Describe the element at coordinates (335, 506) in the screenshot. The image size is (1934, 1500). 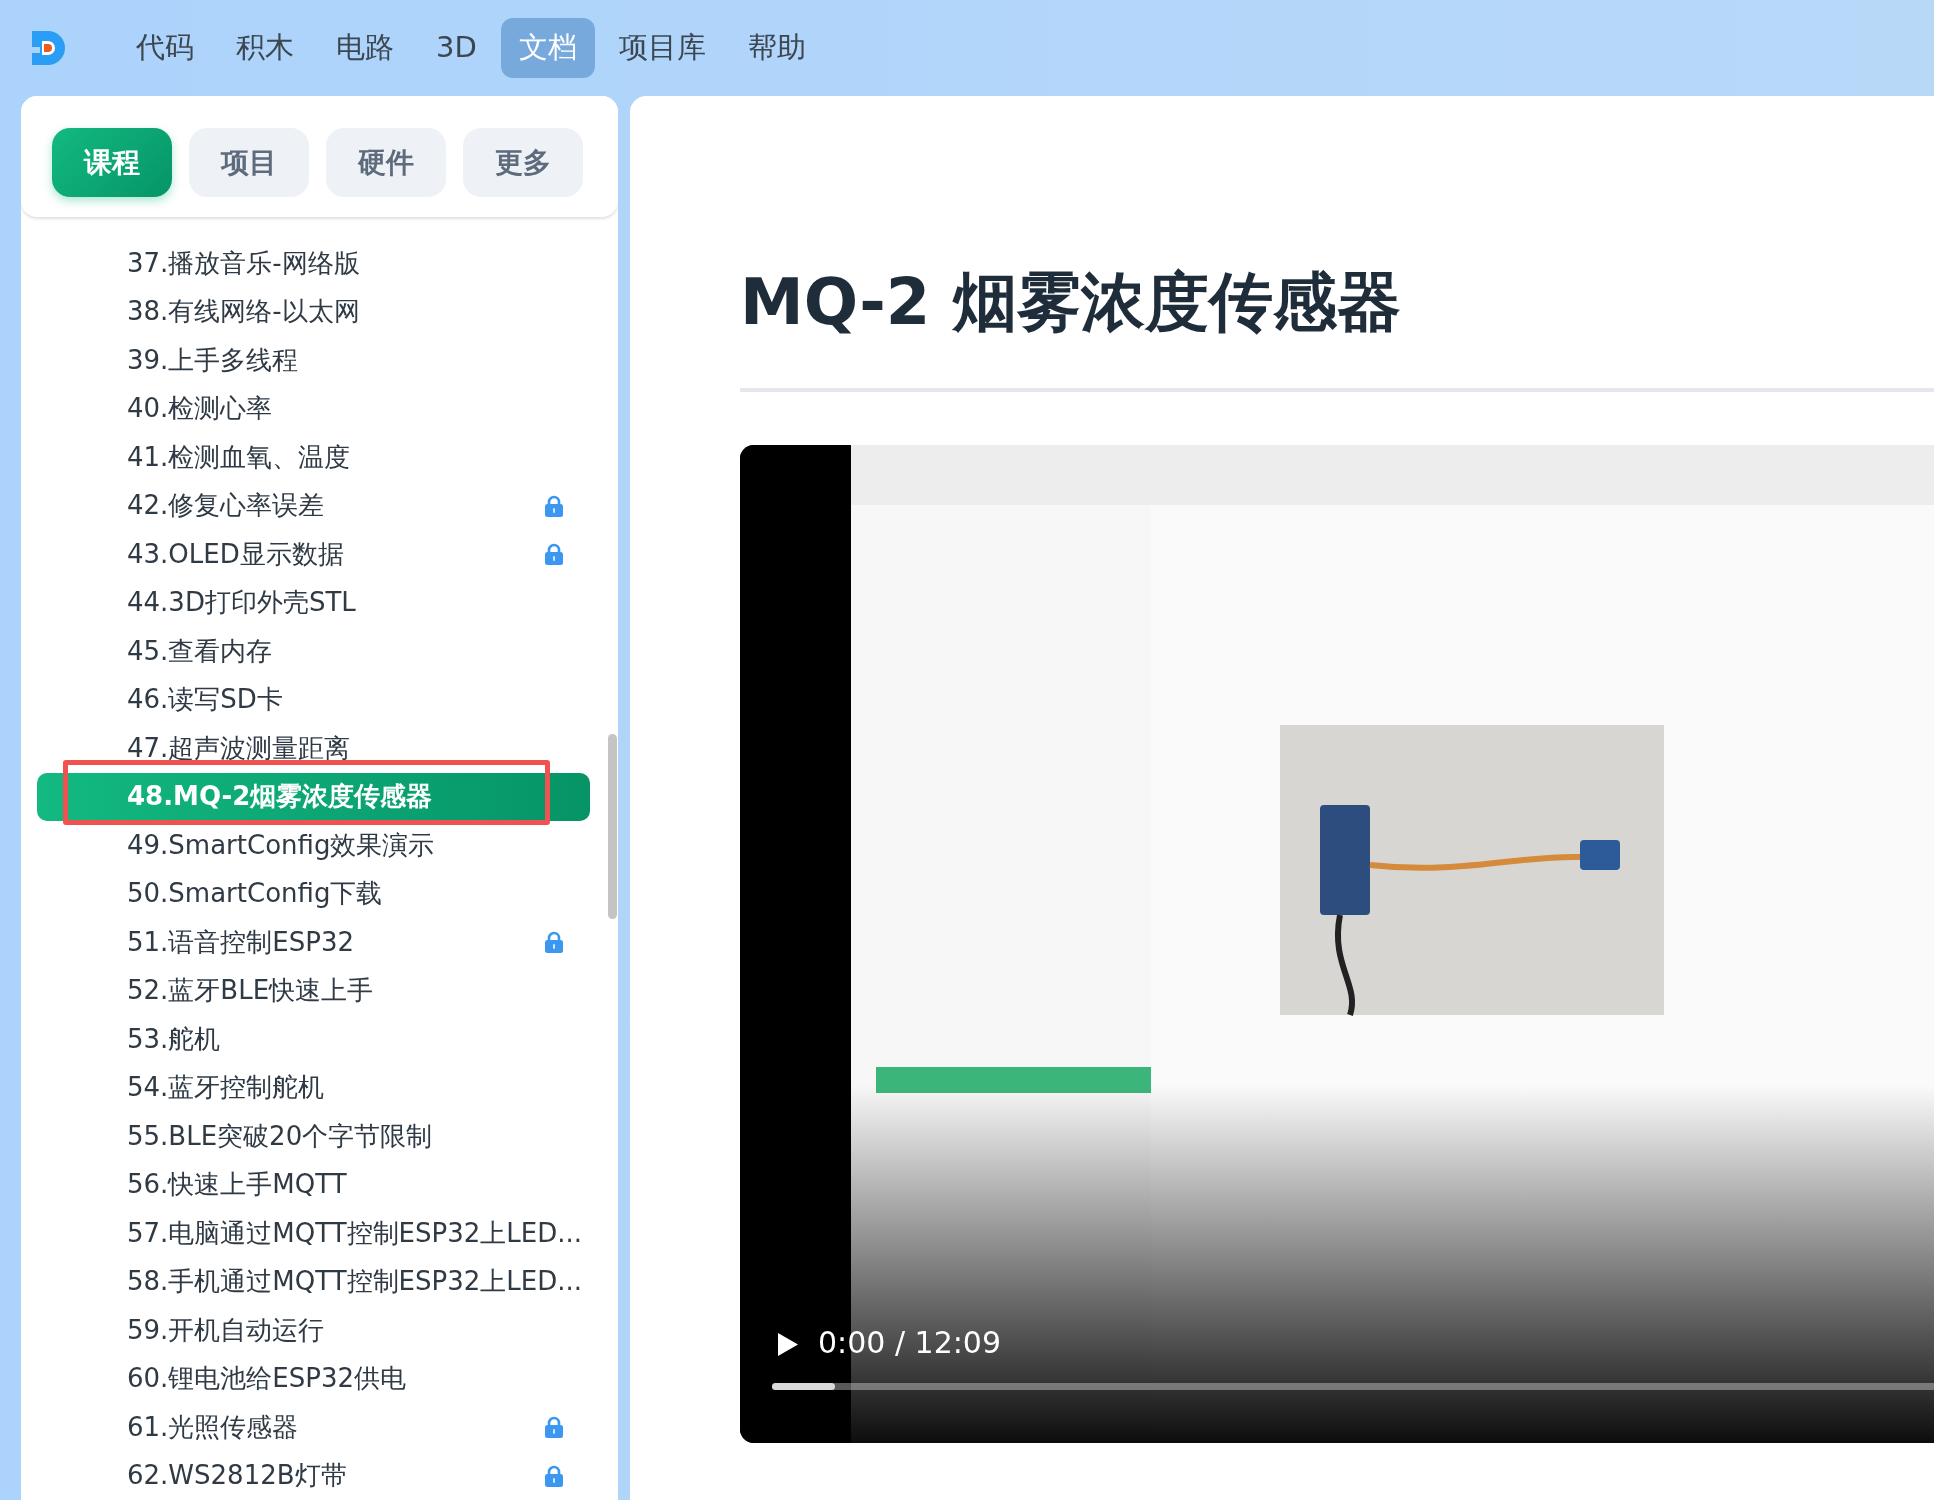
I see `lesson-link: 42.修复心率误差` at that location.